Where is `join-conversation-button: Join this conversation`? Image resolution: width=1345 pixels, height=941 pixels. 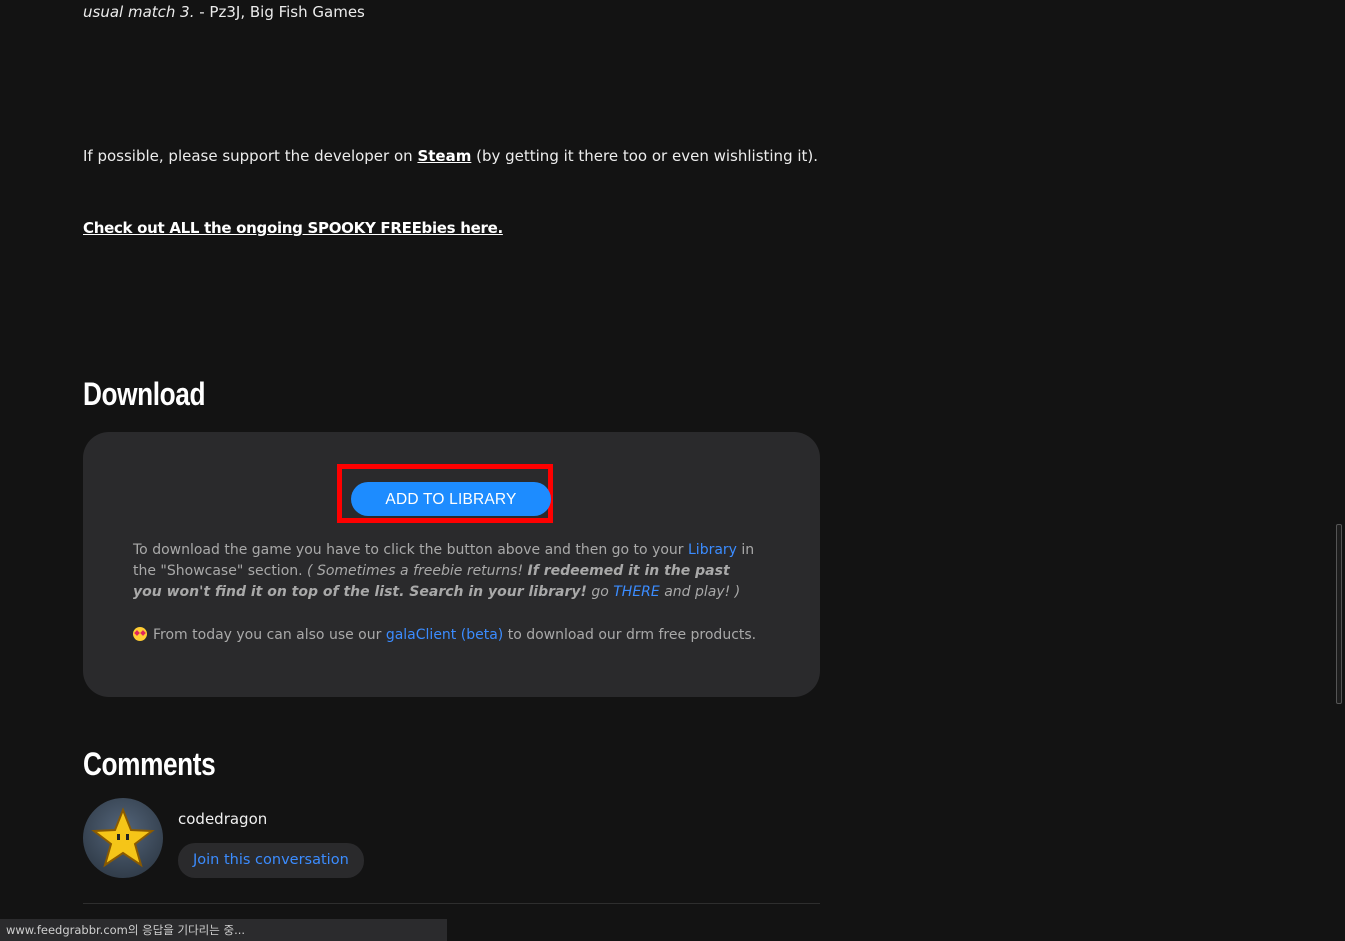 join-conversation-button: Join this conversation is located at coordinates (271, 860).